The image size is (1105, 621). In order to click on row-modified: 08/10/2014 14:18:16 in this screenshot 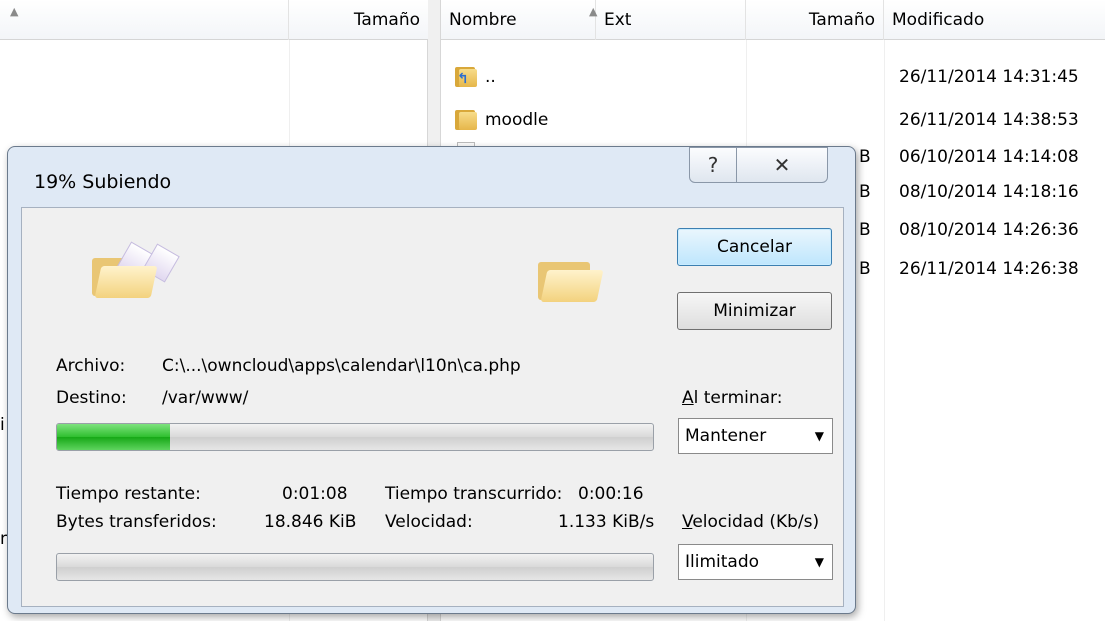, I will do `click(989, 192)`.